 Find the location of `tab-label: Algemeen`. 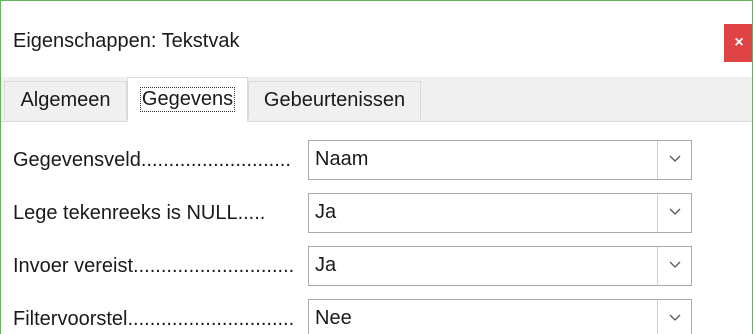

tab-label: Algemeen is located at coordinates (65, 100).